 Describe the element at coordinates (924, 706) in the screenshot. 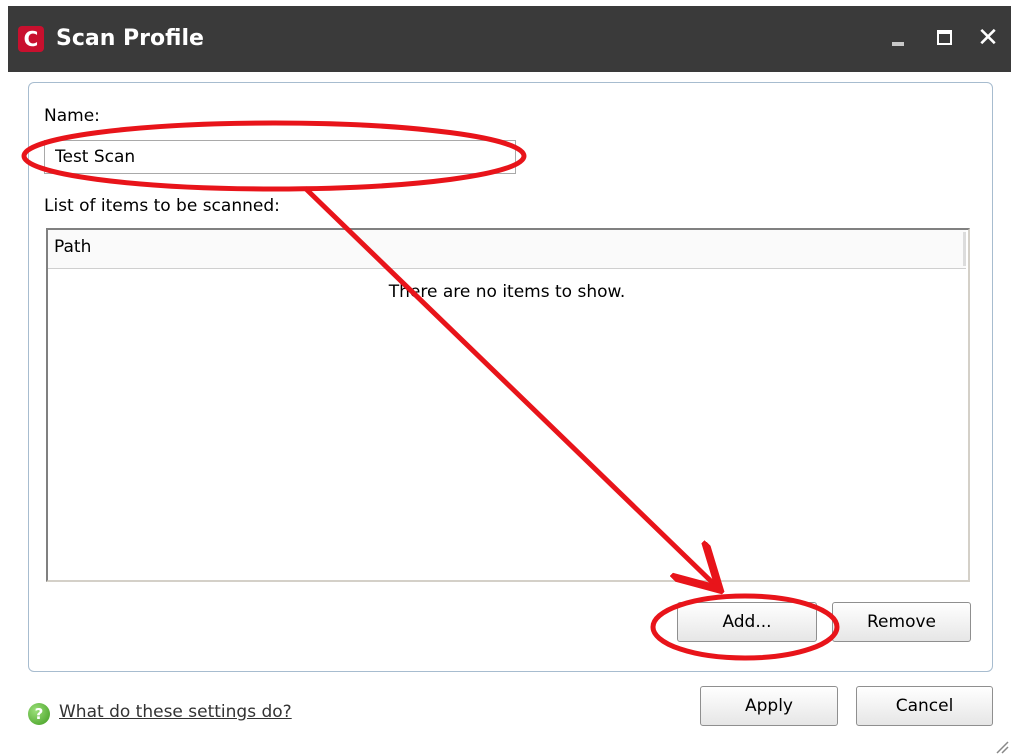

I see `cancel-button: Cancel` at that location.